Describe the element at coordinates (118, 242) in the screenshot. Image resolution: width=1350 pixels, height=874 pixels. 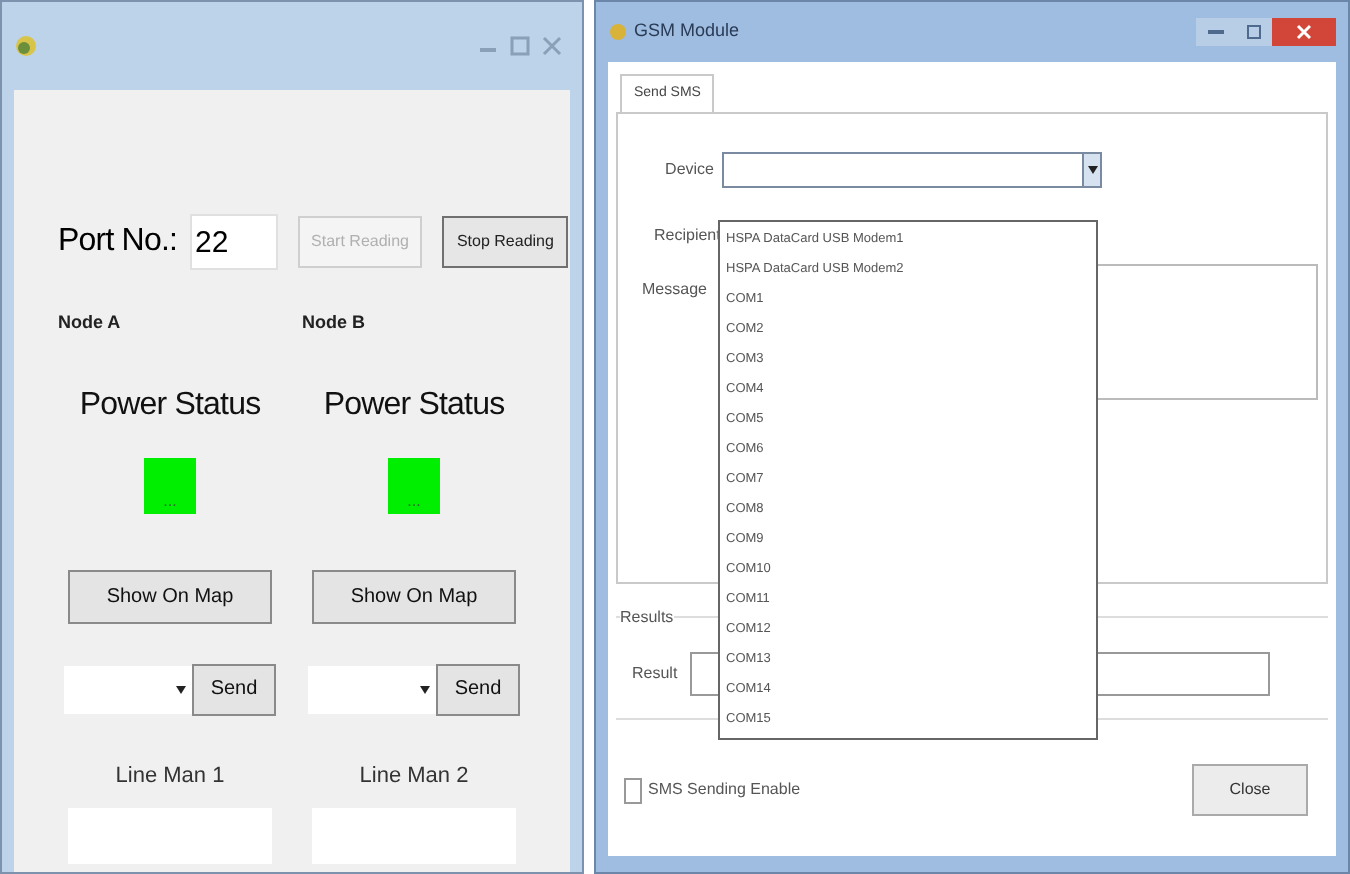
I see `port-label: Port No.:` at that location.